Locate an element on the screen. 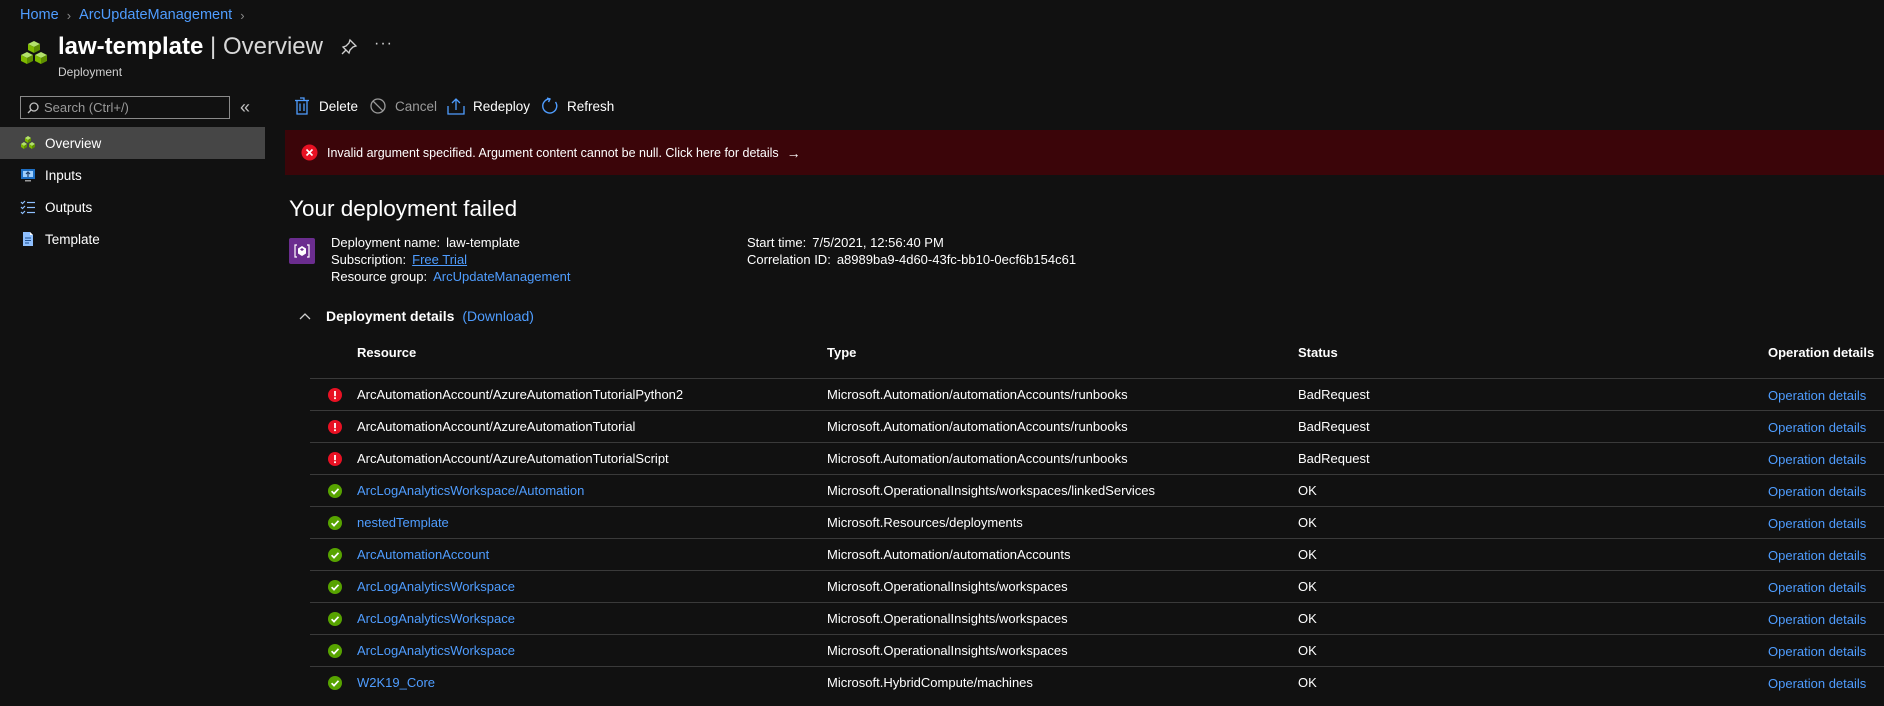 Image resolution: width=1884 pixels, height=706 pixels. resource-cell: nestedTemplate is located at coordinates (403, 522).